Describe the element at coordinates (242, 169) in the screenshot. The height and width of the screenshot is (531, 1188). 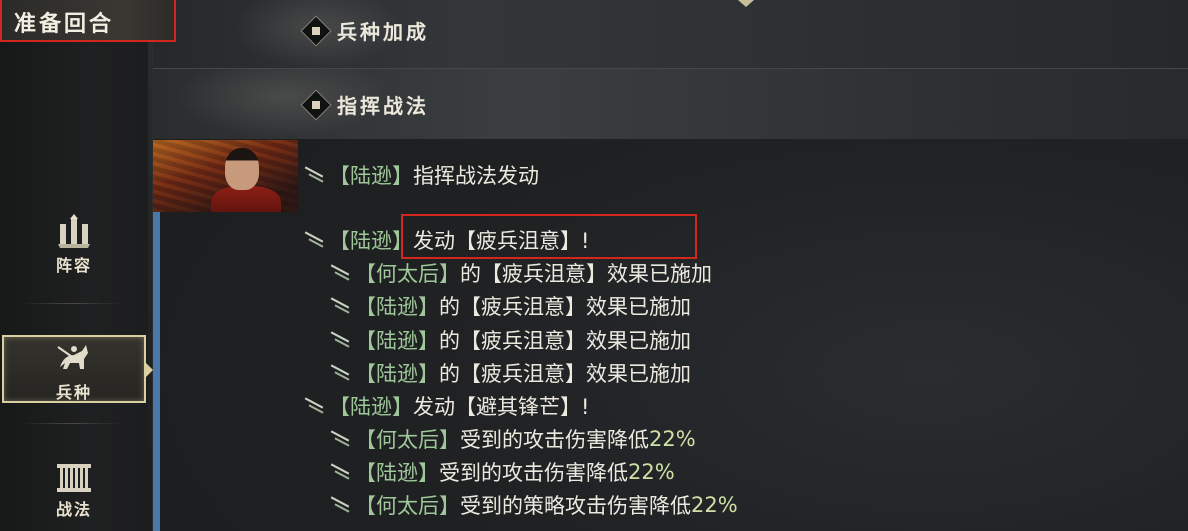
I see `portrait-head` at that location.